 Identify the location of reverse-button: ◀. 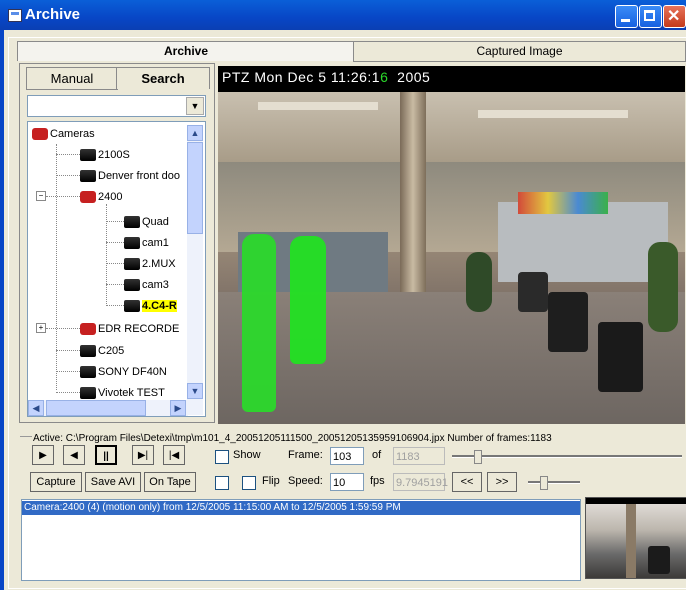
(74, 455).